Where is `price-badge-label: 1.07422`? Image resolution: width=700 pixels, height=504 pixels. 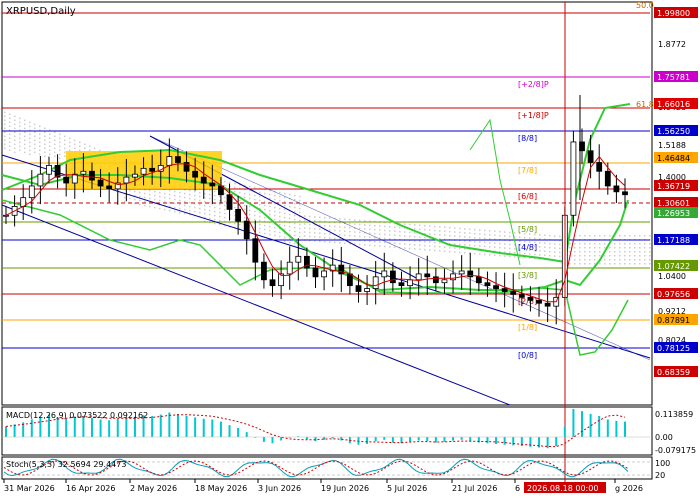
price-badge-label: 1.07422 is located at coordinates (673, 266).